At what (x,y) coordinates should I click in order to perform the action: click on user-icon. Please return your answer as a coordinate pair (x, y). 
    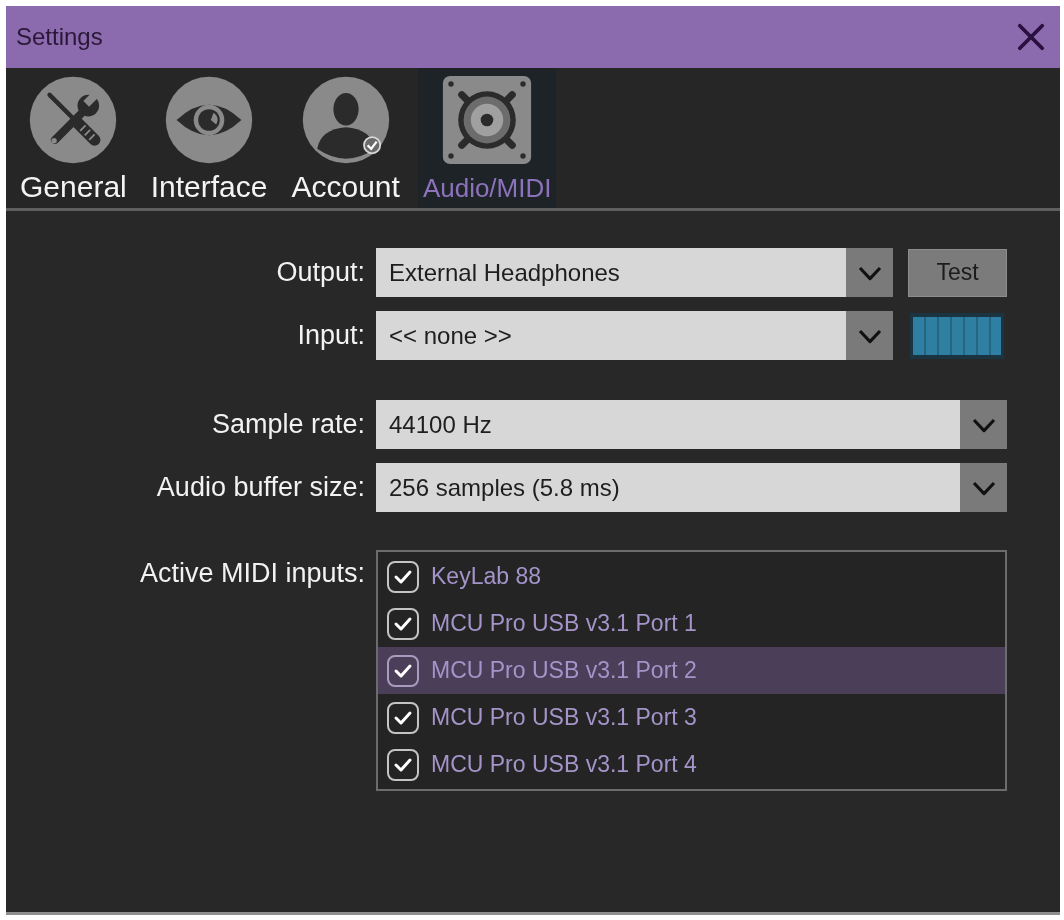
    Looking at the image, I should click on (345, 120).